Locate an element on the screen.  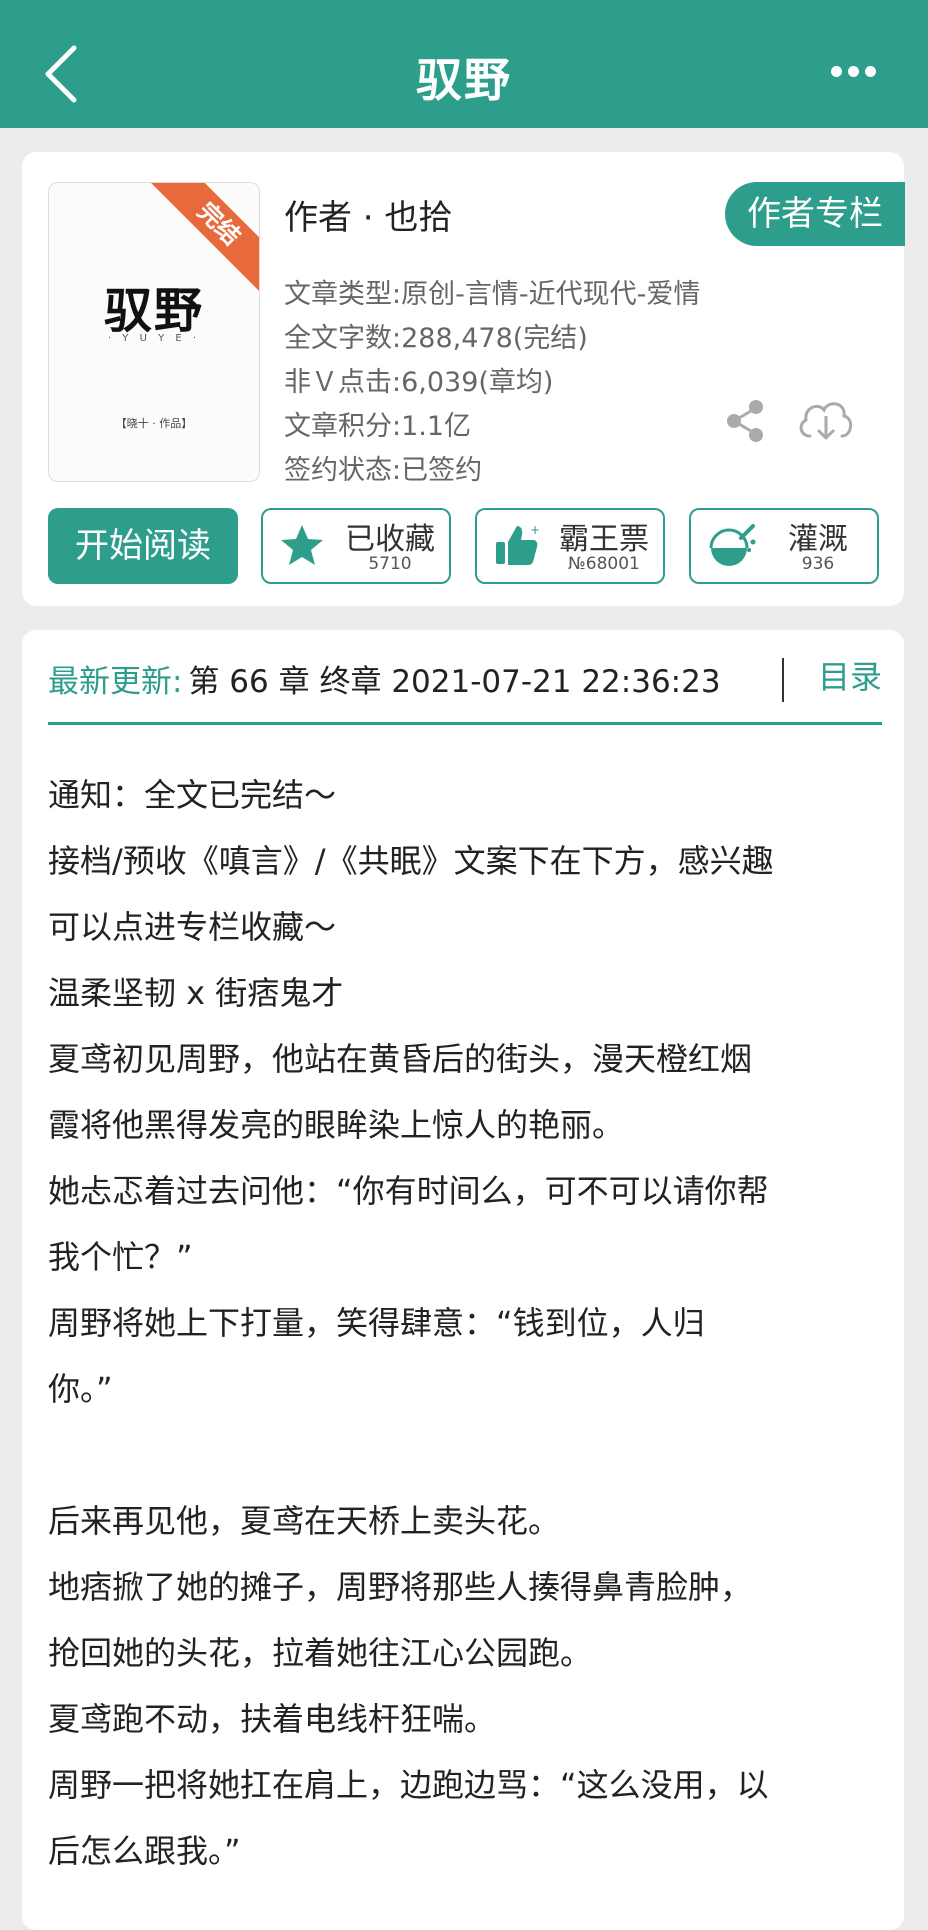
meta-word-count: 全文字数:288,478(完结) is located at coordinates (436, 338).